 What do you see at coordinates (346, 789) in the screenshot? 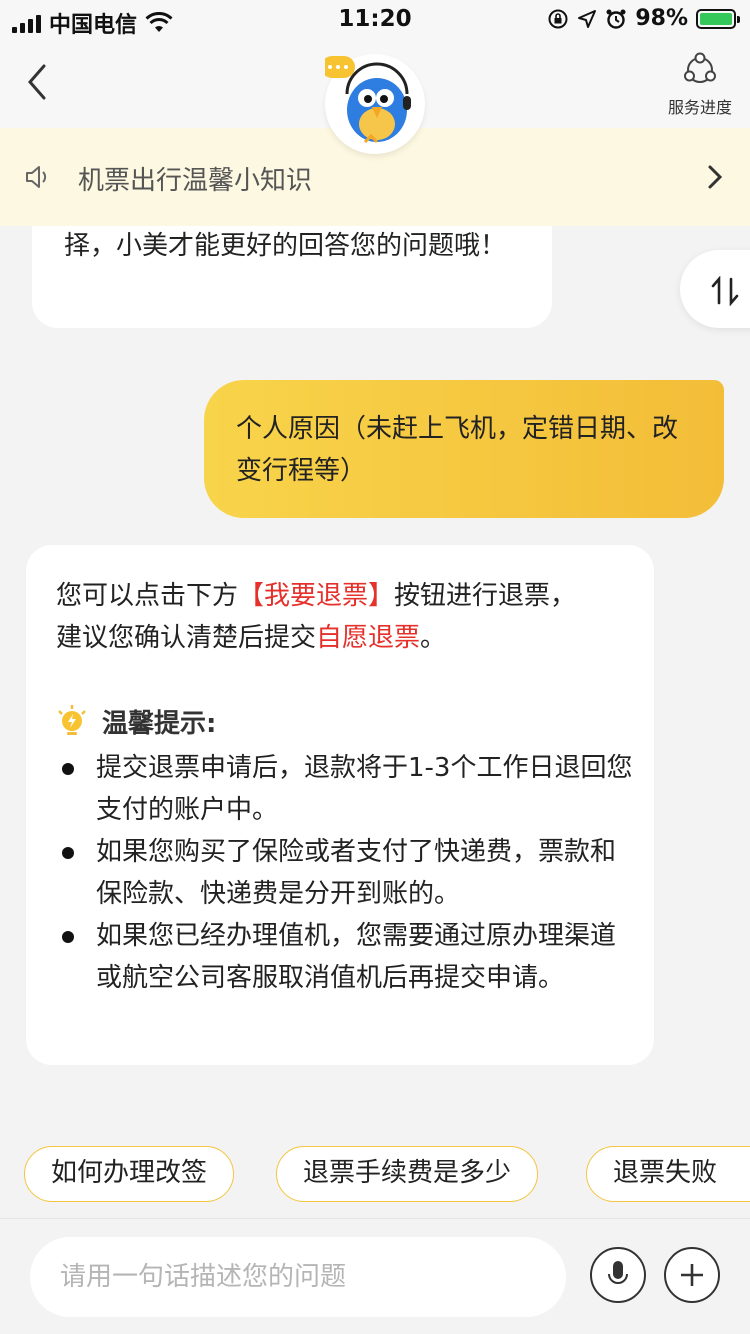
I see `tip-item: 提交退票申请后，退款将于1-3个工作日退回您支付的账户中。` at bounding box center [346, 789].